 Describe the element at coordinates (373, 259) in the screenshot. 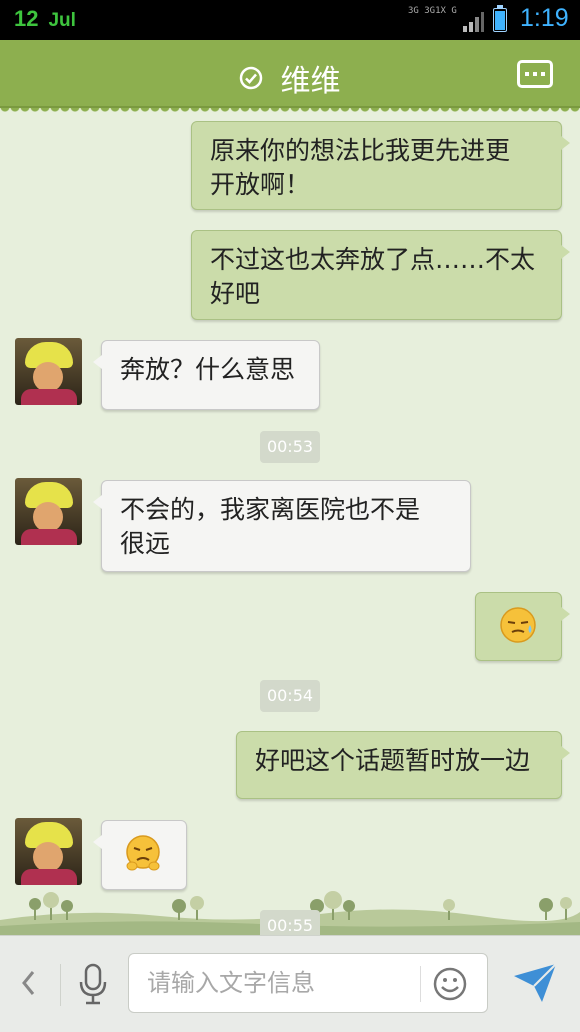

I see `message-text-line: 不过这也太奔放了点……不太` at that location.